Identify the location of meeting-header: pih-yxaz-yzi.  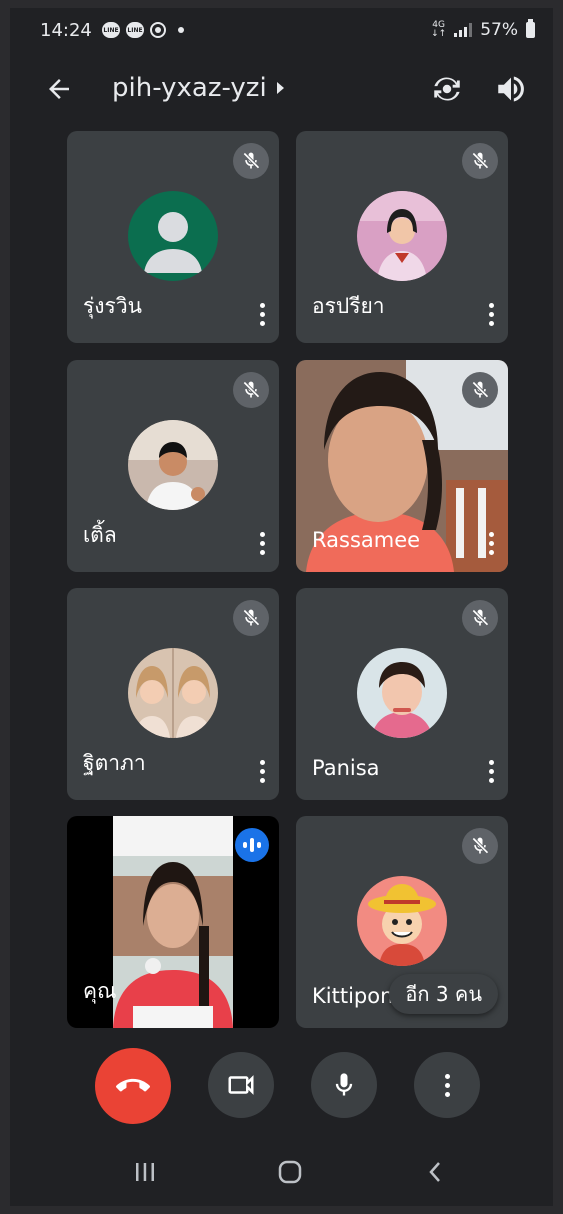
(281, 89).